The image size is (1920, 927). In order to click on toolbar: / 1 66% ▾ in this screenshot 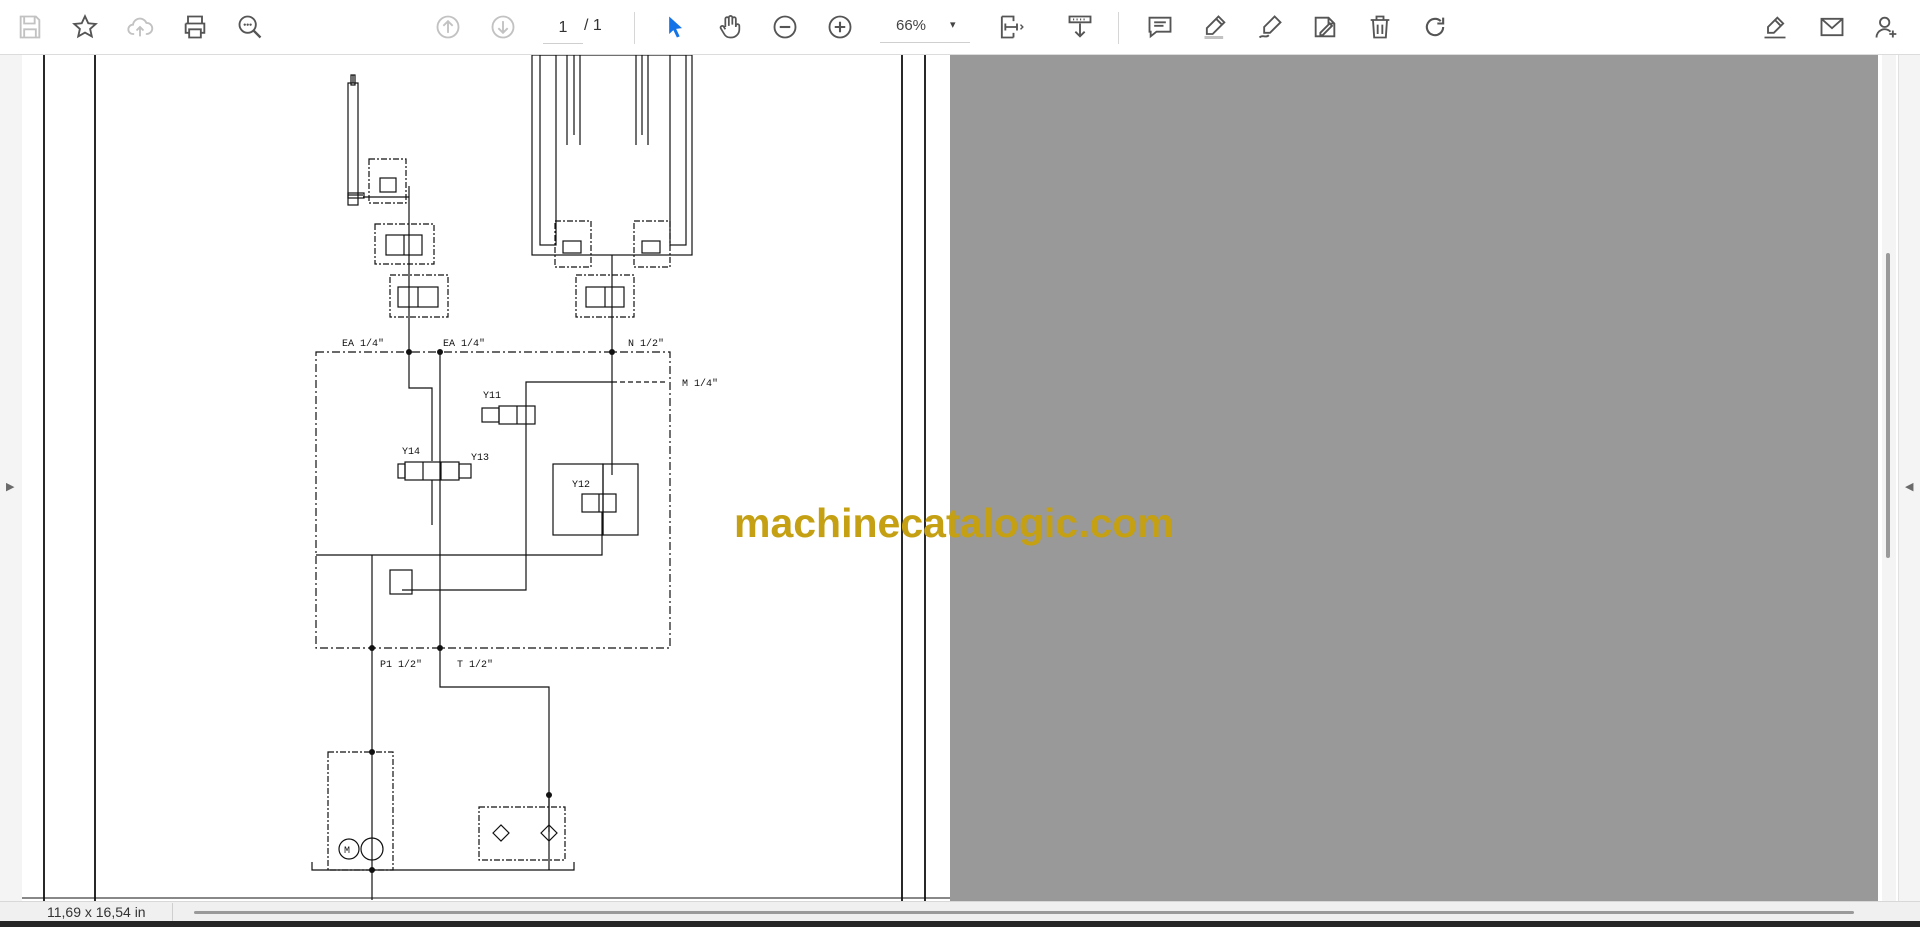, I will do `click(960, 27)`.